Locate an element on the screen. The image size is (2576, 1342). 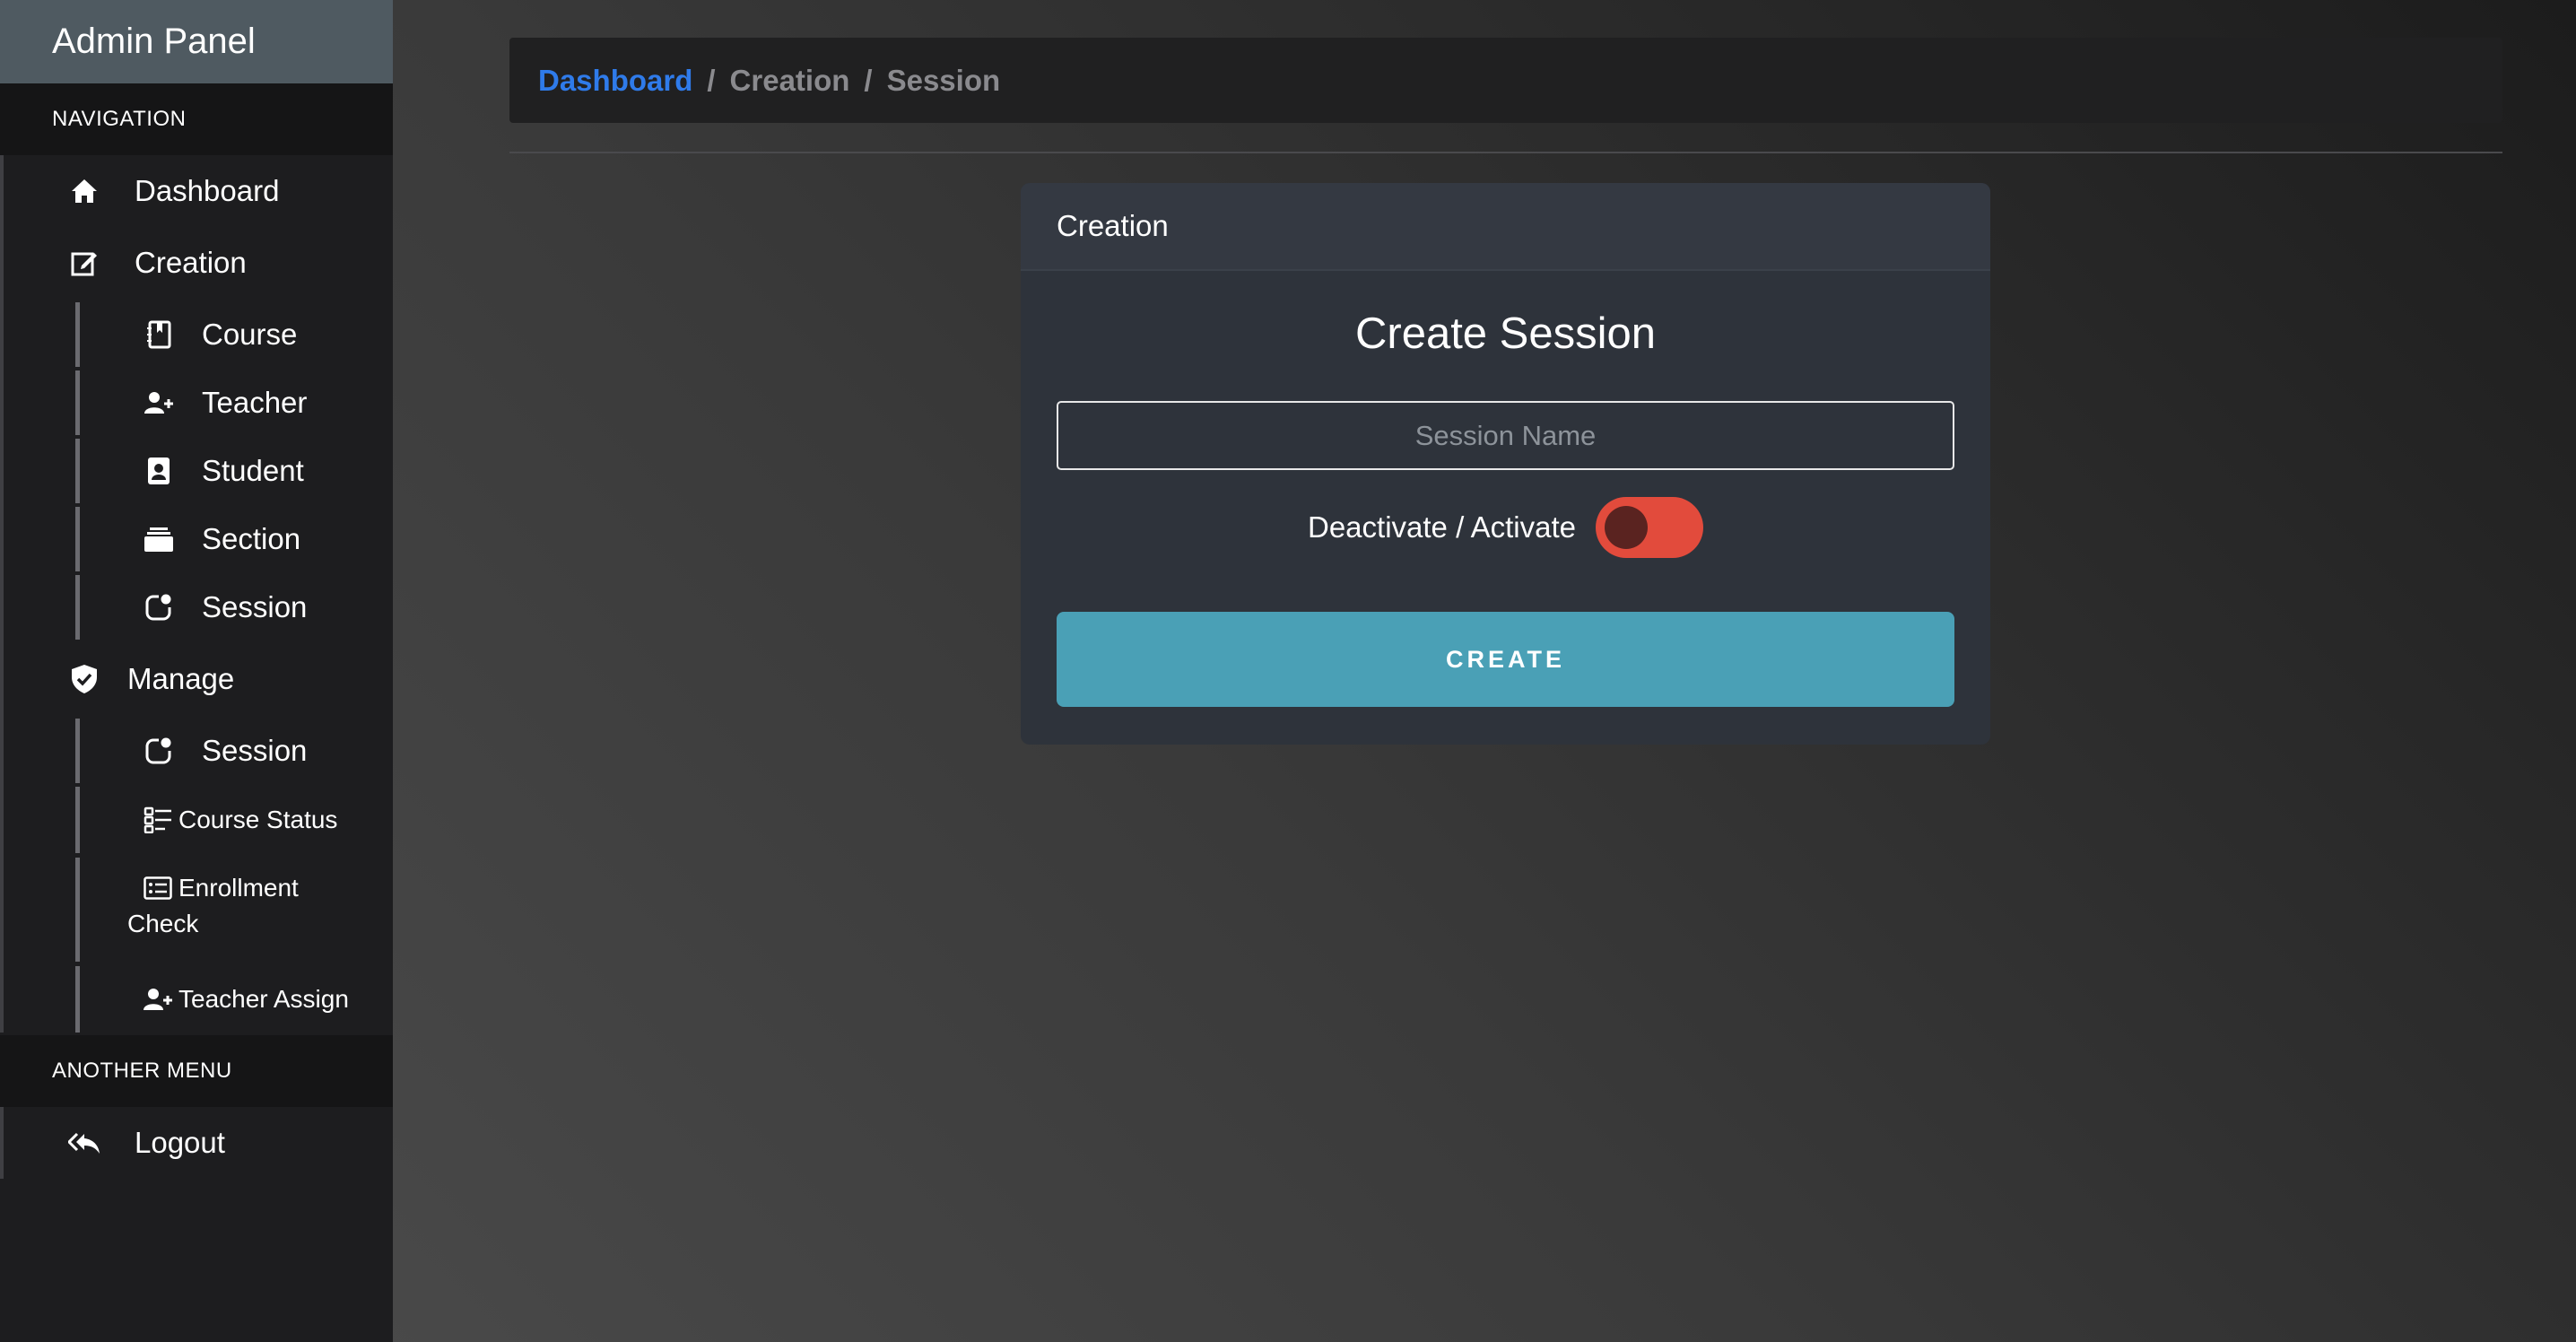
card-title: Create Session is located at coordinates (1505, 333).